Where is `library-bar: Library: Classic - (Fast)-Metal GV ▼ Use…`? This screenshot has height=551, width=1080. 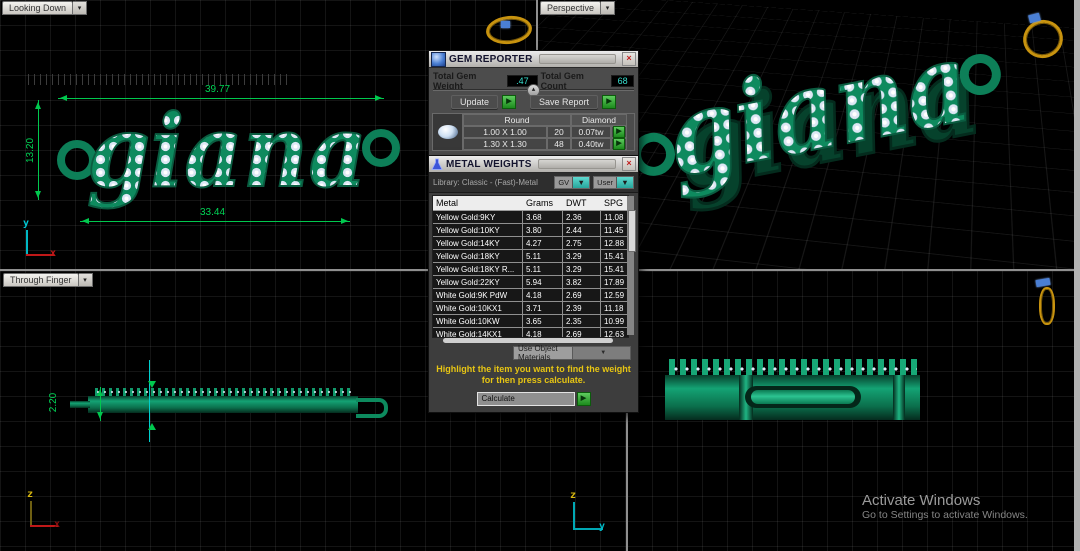
library-bar: Library: Classic - (Fast)-Metal GV ▼ Use… is located at coordinates (533, 183).